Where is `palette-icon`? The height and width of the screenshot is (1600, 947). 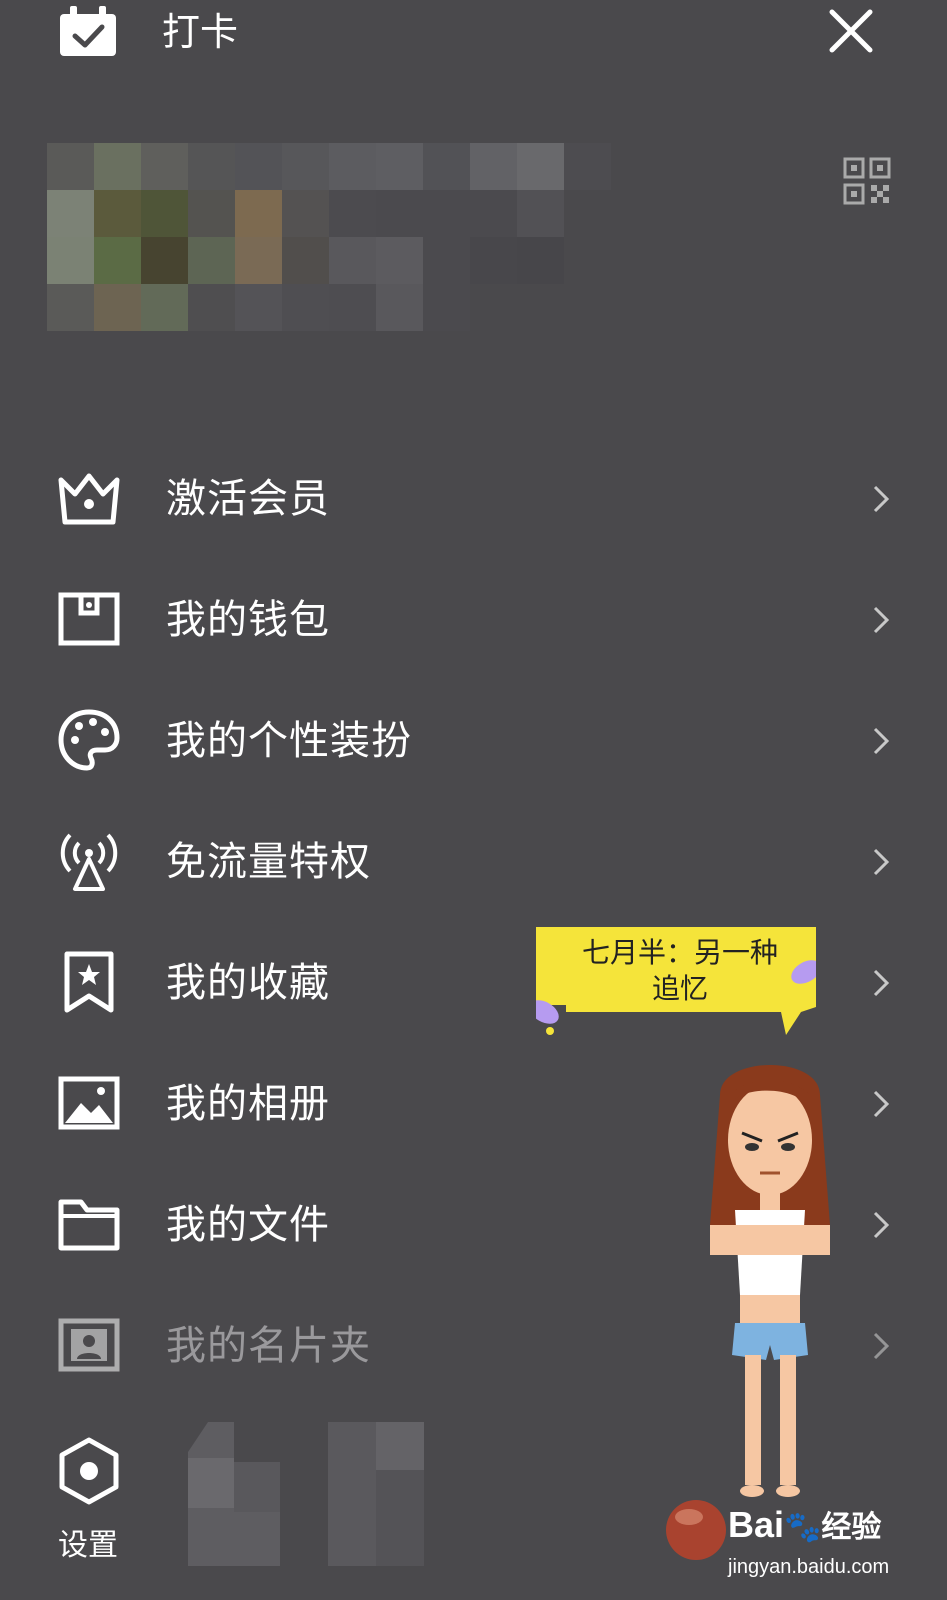 palette-icon is located at coordinates (89, 740).